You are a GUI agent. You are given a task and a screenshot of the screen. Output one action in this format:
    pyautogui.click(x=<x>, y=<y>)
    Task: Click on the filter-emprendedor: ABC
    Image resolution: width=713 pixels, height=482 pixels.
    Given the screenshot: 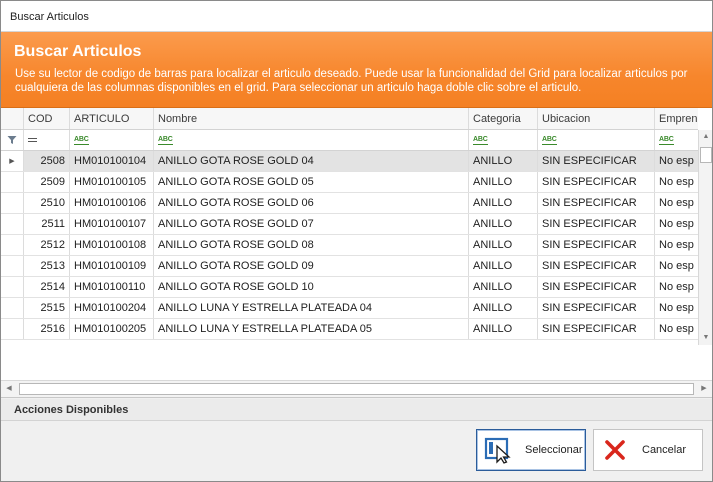 What is the action you would take?
    pyautogui.click(x=676, y=140)
    